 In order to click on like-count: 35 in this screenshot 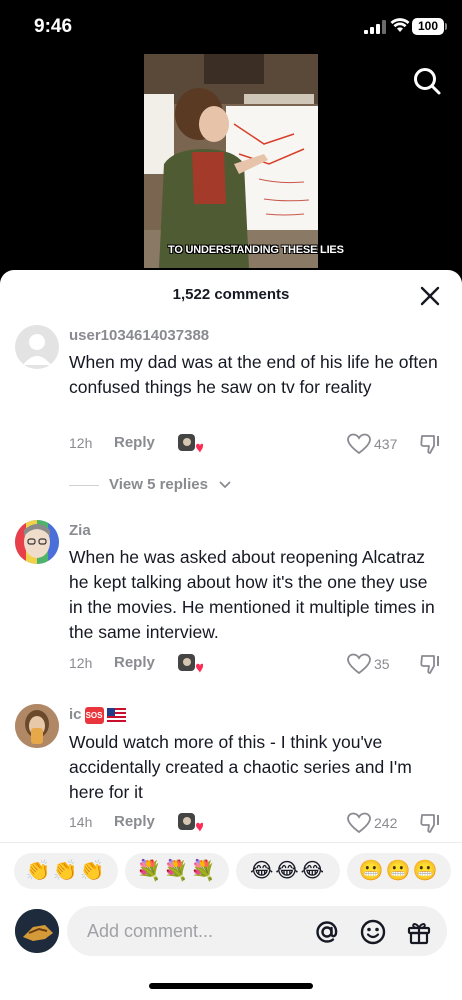, I will do `click(382, 664)`.